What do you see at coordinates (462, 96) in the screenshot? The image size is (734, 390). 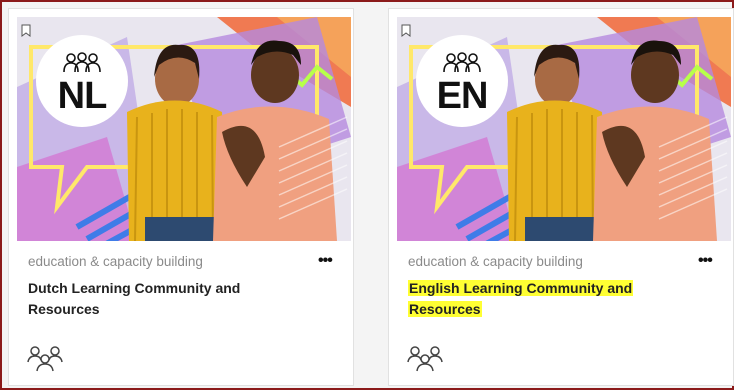 I see `language-code: EN` at bounding box center [462, 96].